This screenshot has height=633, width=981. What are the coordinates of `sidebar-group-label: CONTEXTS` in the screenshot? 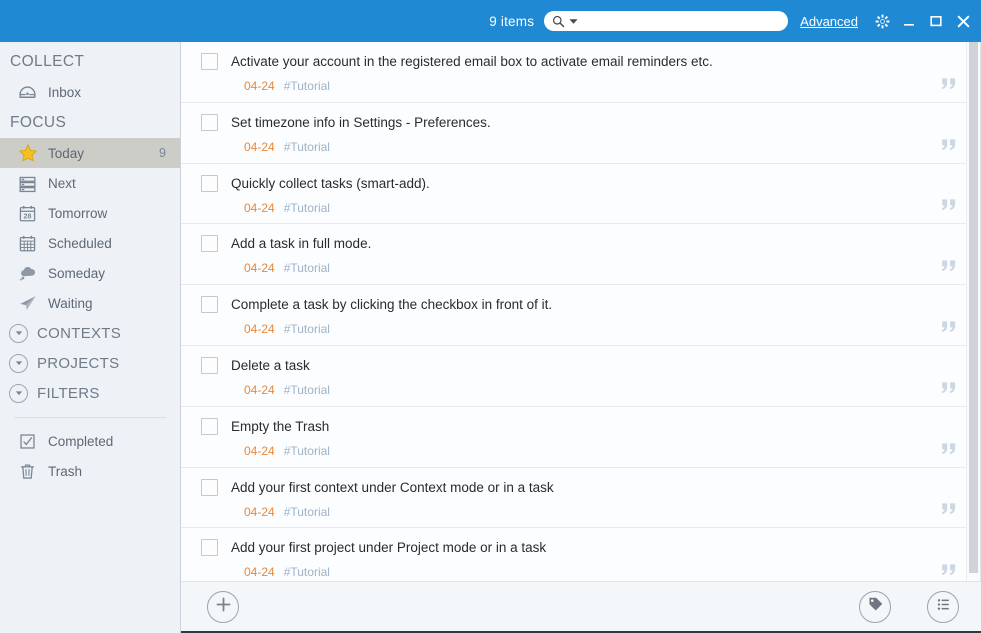 It's located at (79, 333).